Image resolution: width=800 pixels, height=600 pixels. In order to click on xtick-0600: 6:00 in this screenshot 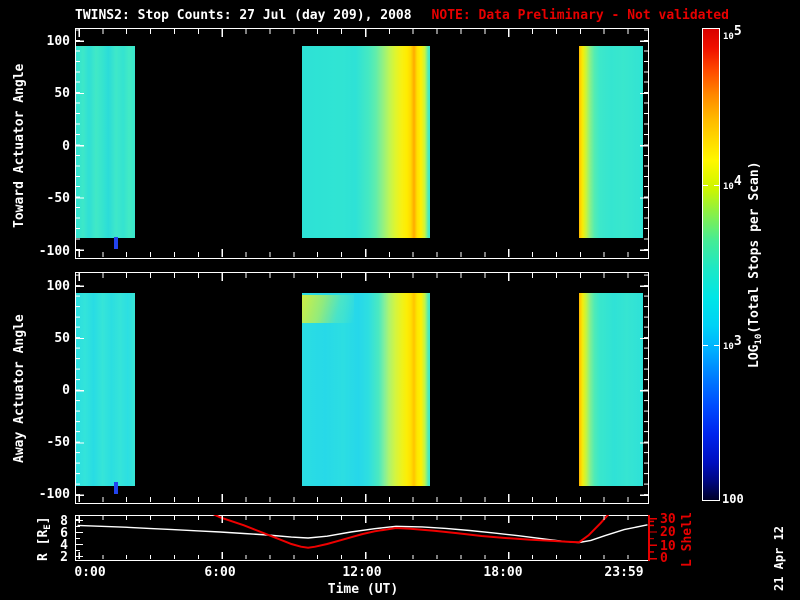, I will do `click(220, 572)`.